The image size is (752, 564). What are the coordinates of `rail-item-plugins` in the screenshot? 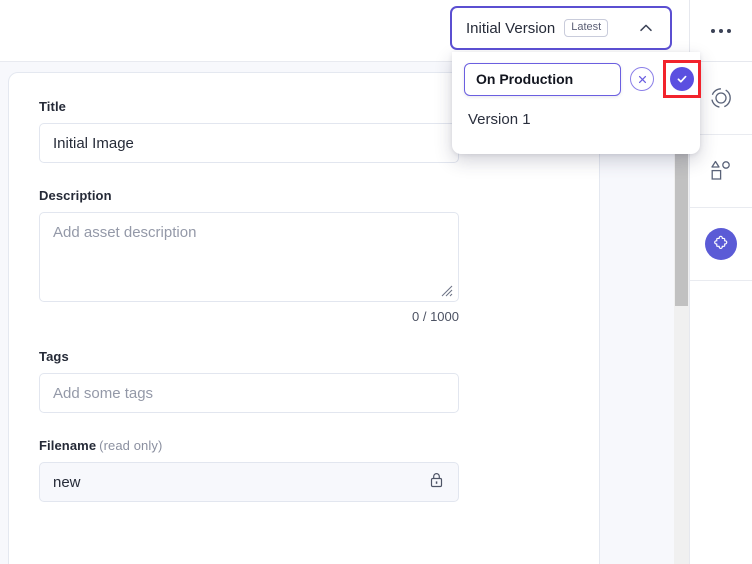 It's located at (721, 244).